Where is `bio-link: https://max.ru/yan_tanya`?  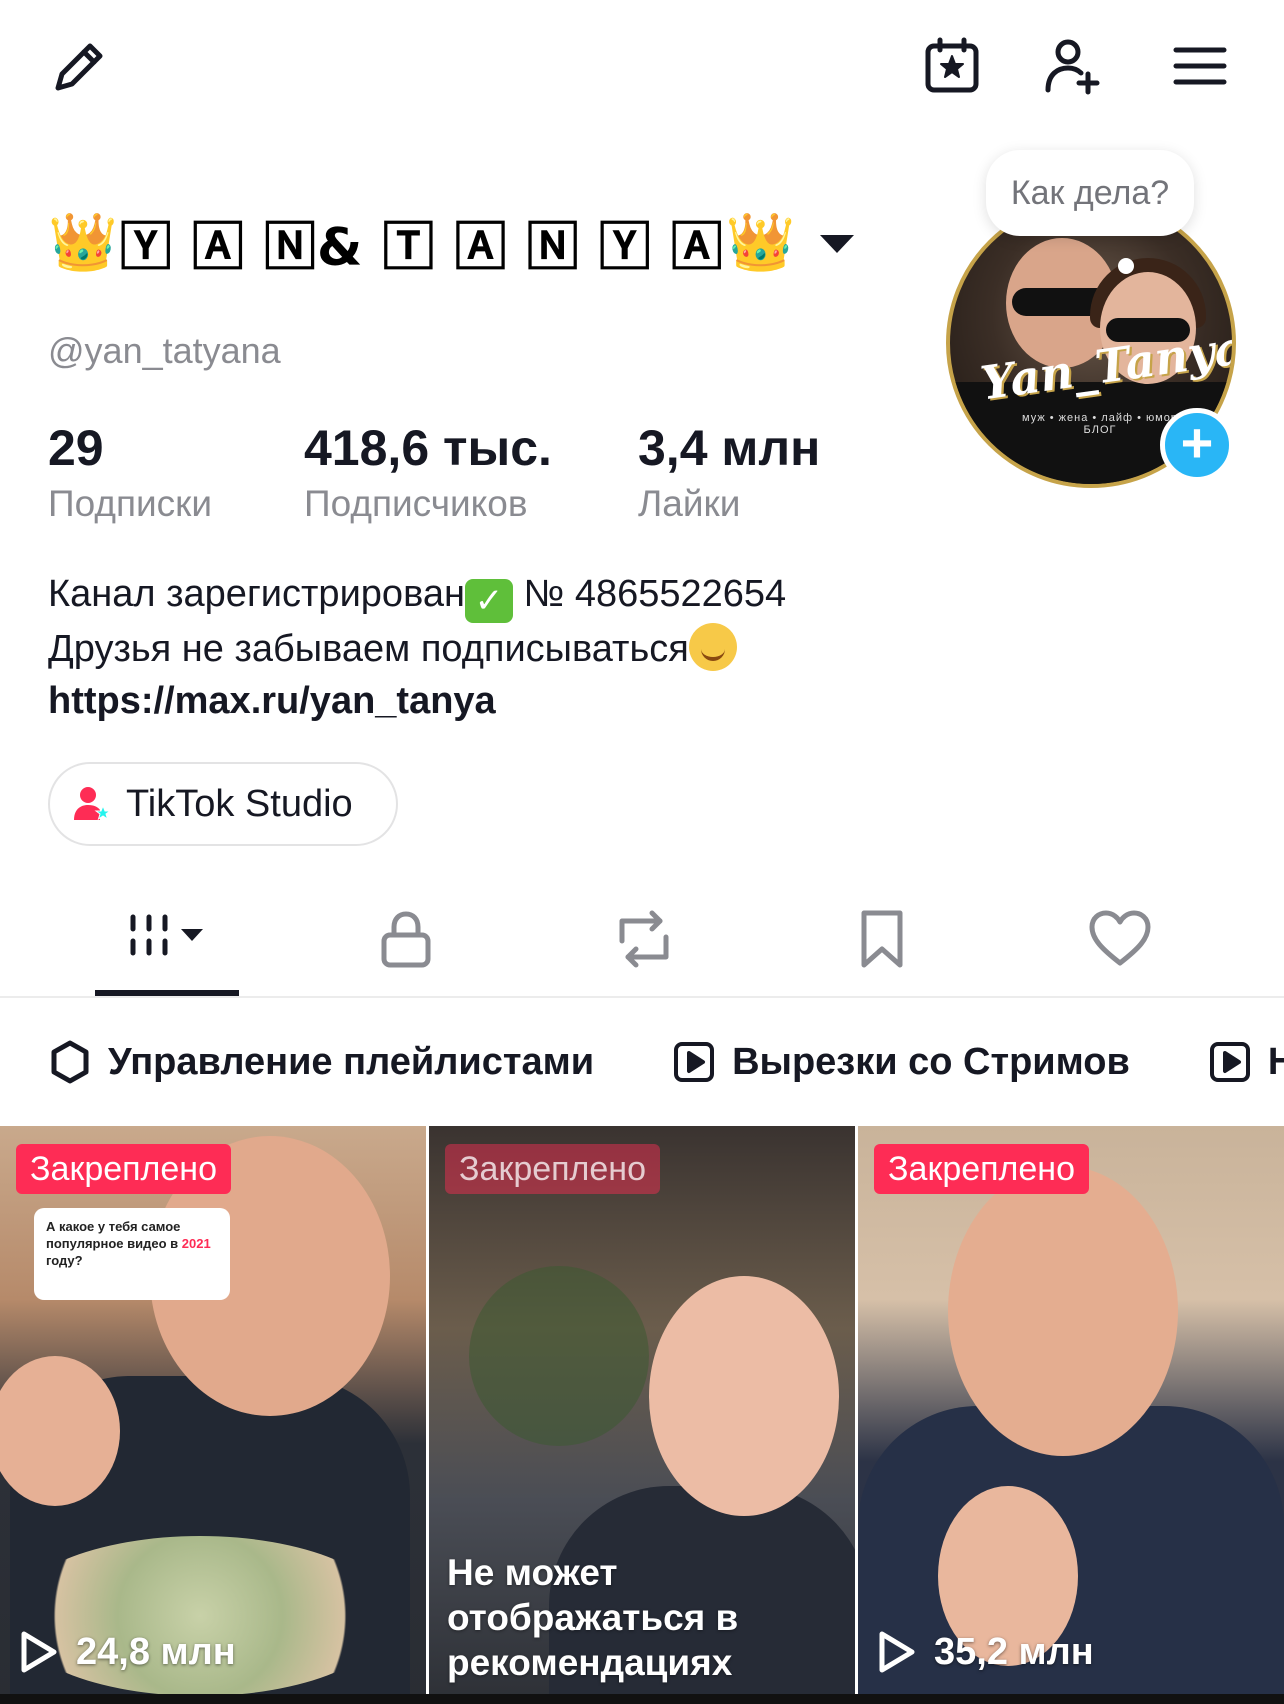
bio-link: https://max.ru/yan_tanya is located at coordinates (417, 701).